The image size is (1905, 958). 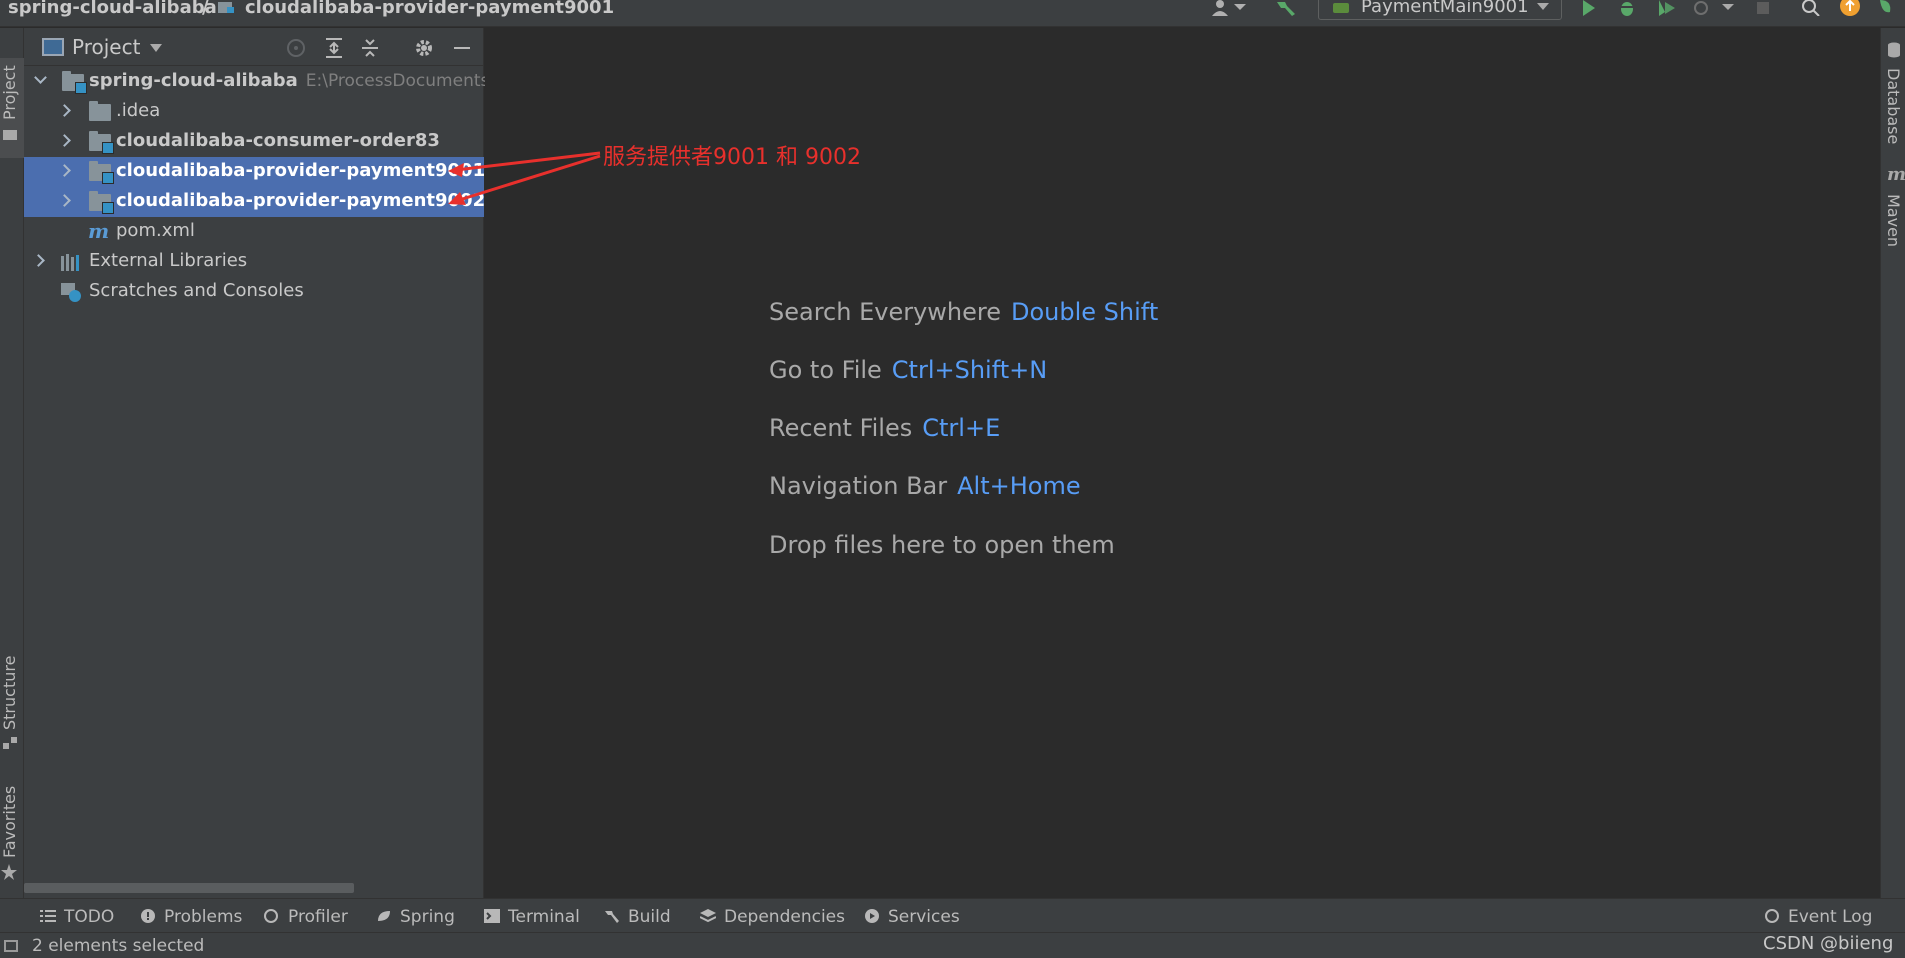 I want to click on tab-terminal: Terminal, so click(x=532, y=917).